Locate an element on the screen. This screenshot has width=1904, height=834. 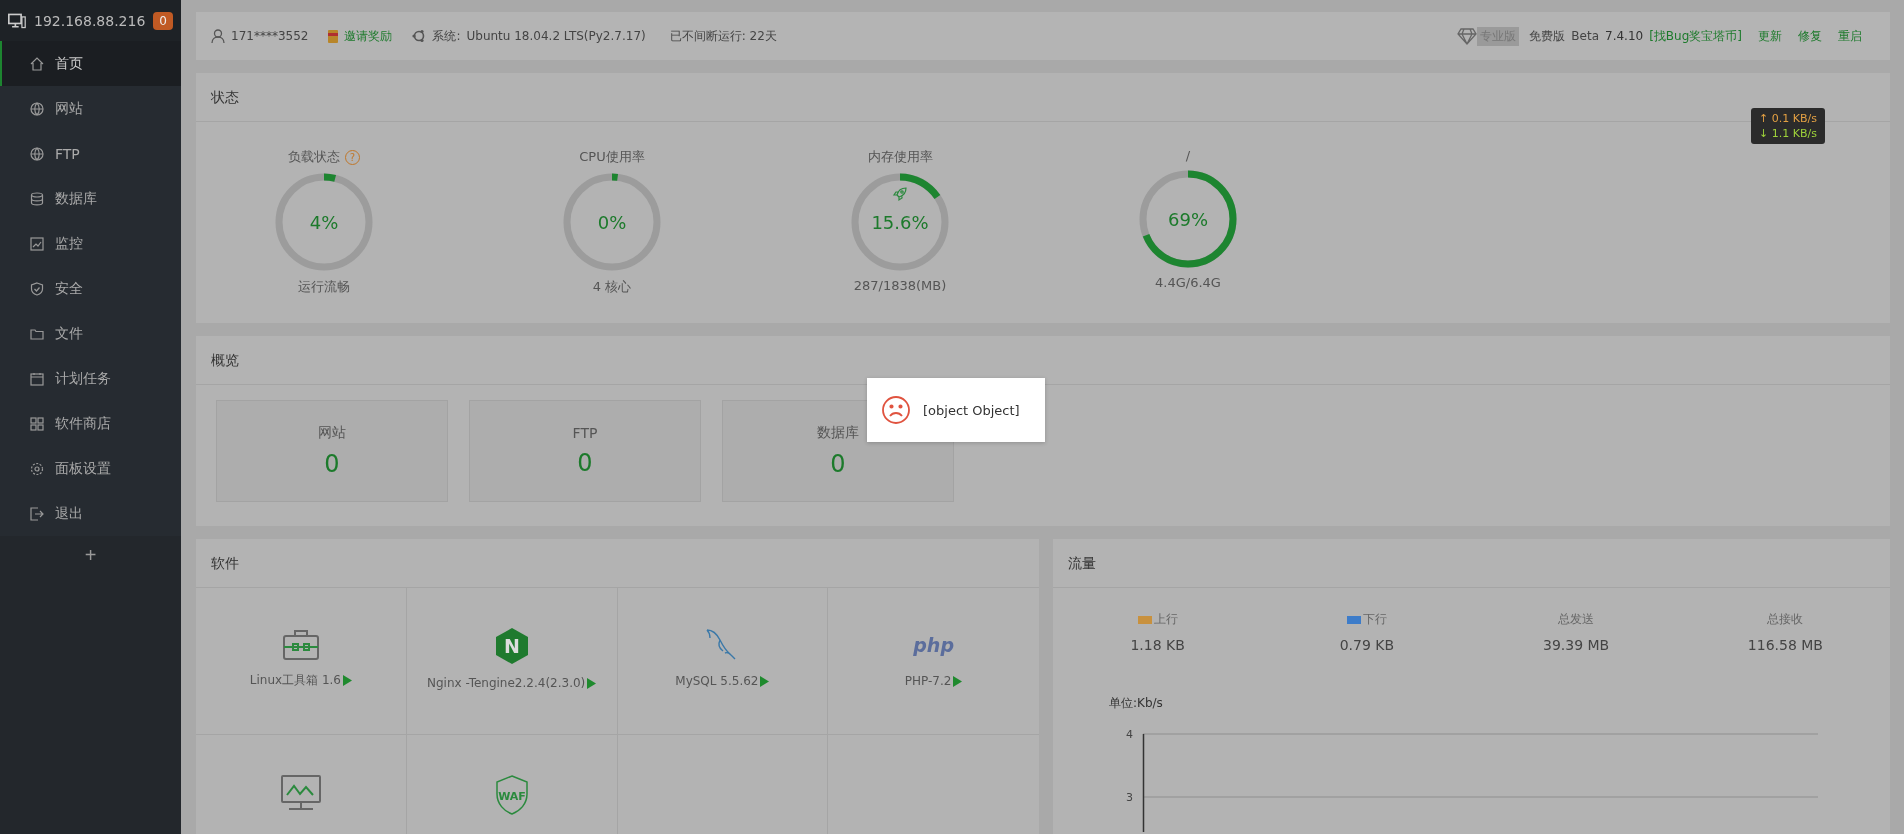
chart-unit-label: 单位:Kb/s is located at coordinates (1136, 703).